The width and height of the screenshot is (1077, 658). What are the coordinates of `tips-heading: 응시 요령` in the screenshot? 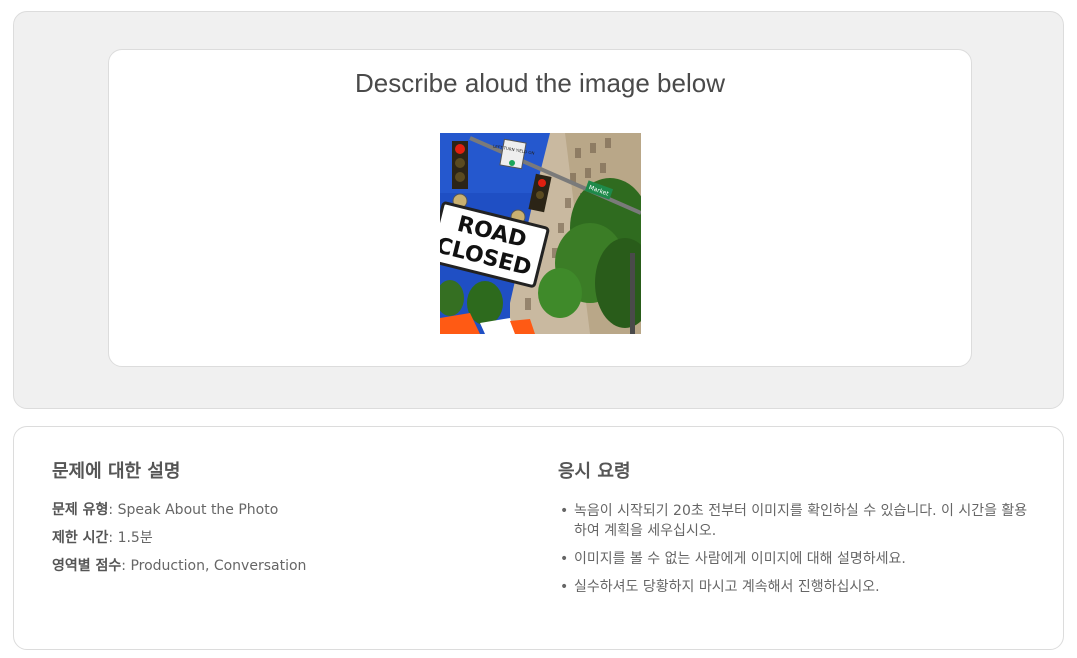 It's located at (594, 471).